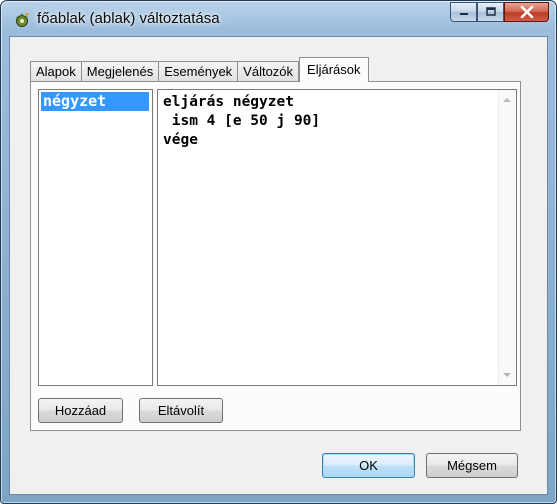  Describe the element at coordinates (472, 465) in the screenshot. I see `cancel-button: Mégsem` at that location.